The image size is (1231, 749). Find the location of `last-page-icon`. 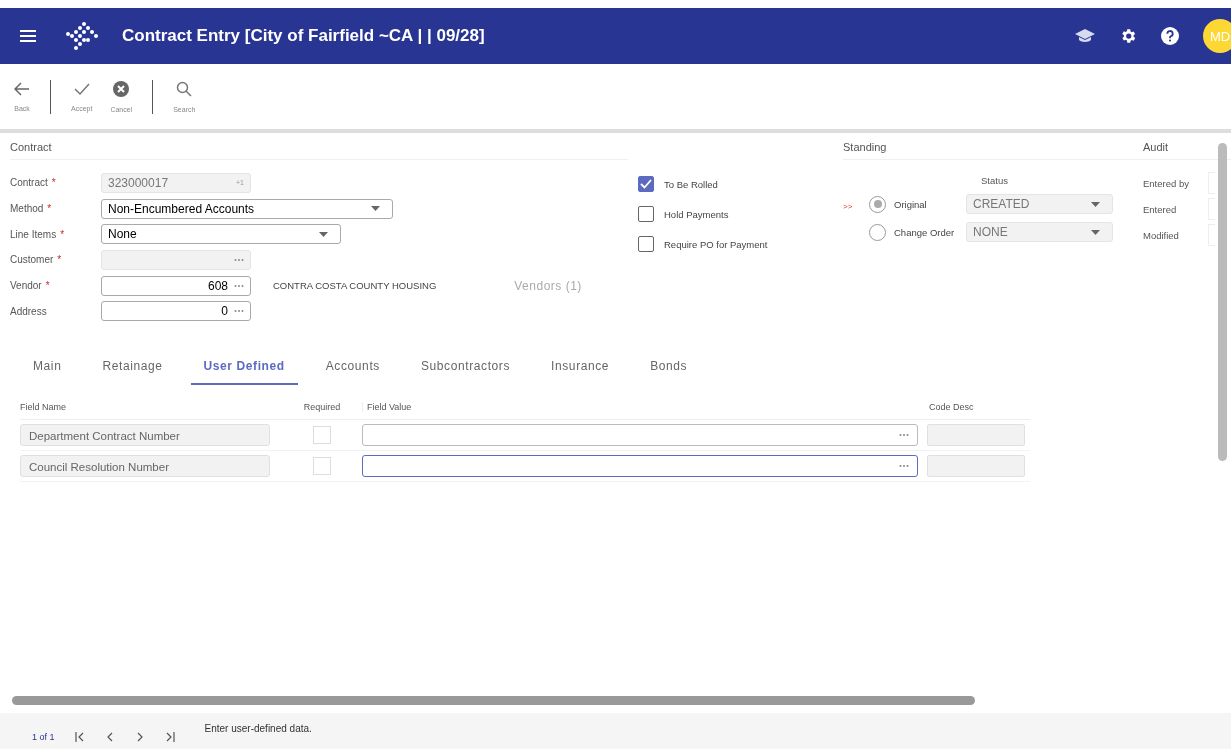

last-page-icon is located at coordinates (169, 737).